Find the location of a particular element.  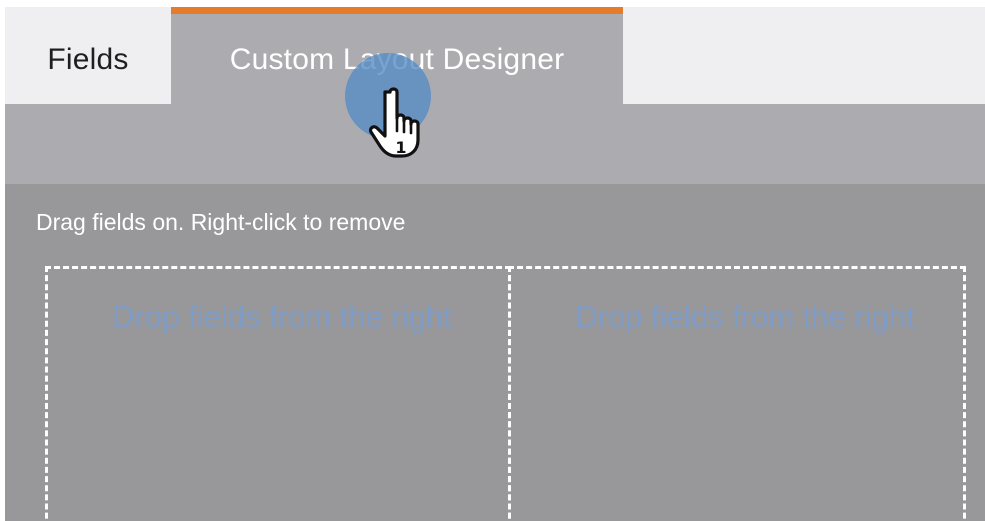

designer-instruction-text: Drag fields on. Right-click to remove is located at coordinates (221, 222).